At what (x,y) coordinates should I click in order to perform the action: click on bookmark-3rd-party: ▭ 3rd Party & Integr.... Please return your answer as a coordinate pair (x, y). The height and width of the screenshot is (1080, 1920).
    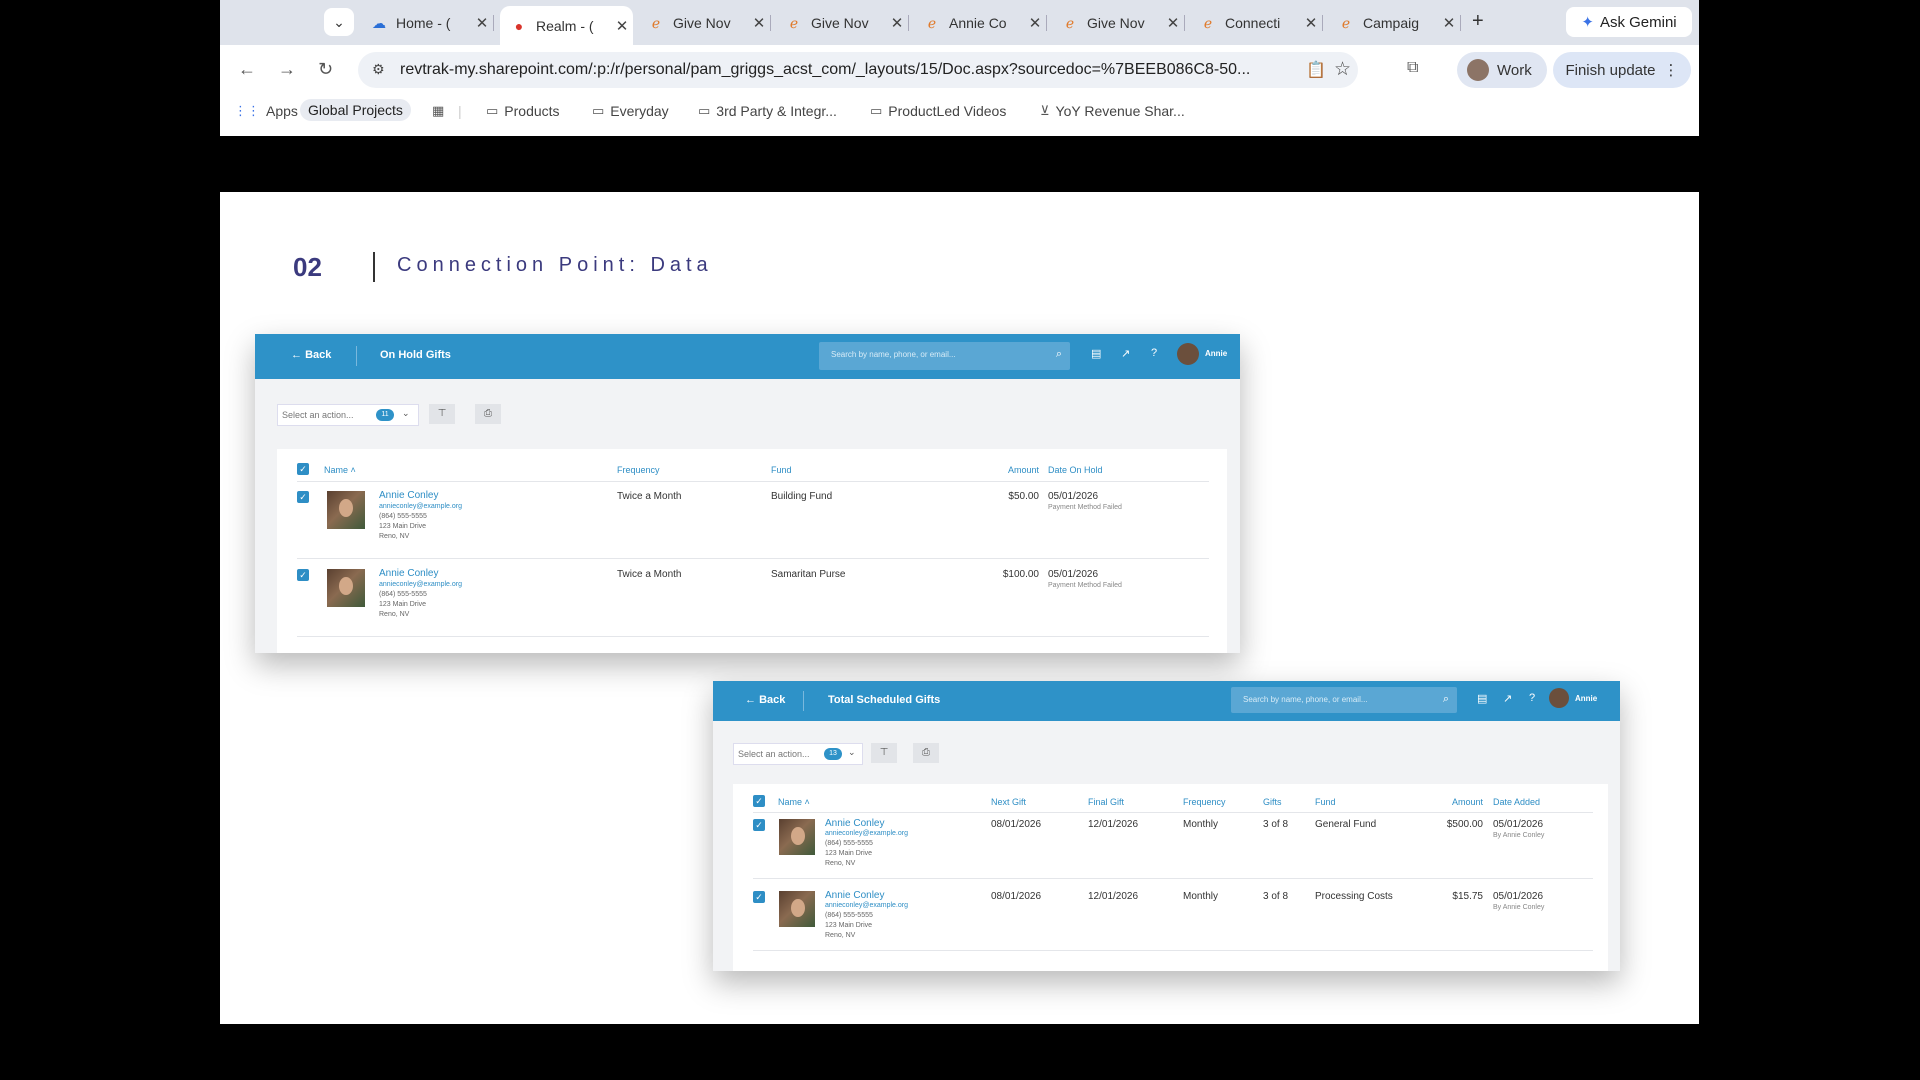
    Looking at the image, I should click on (767, 111).